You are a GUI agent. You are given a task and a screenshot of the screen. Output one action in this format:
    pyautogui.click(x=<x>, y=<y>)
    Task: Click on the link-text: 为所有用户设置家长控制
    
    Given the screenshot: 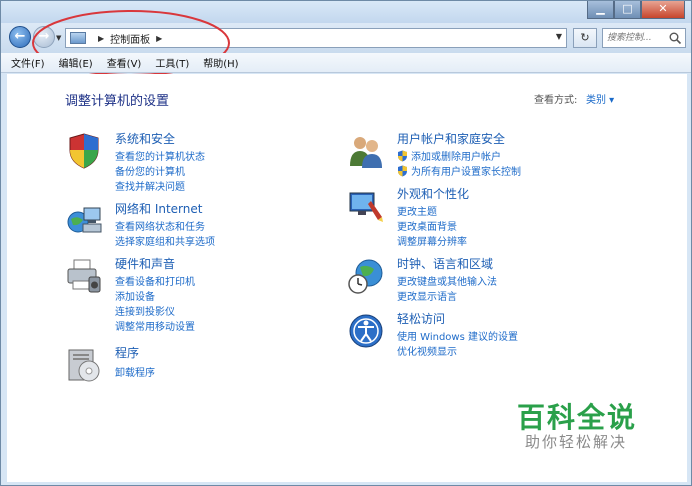 What is the action you would take?
    pyautogui.click(x=466, y=170)
    